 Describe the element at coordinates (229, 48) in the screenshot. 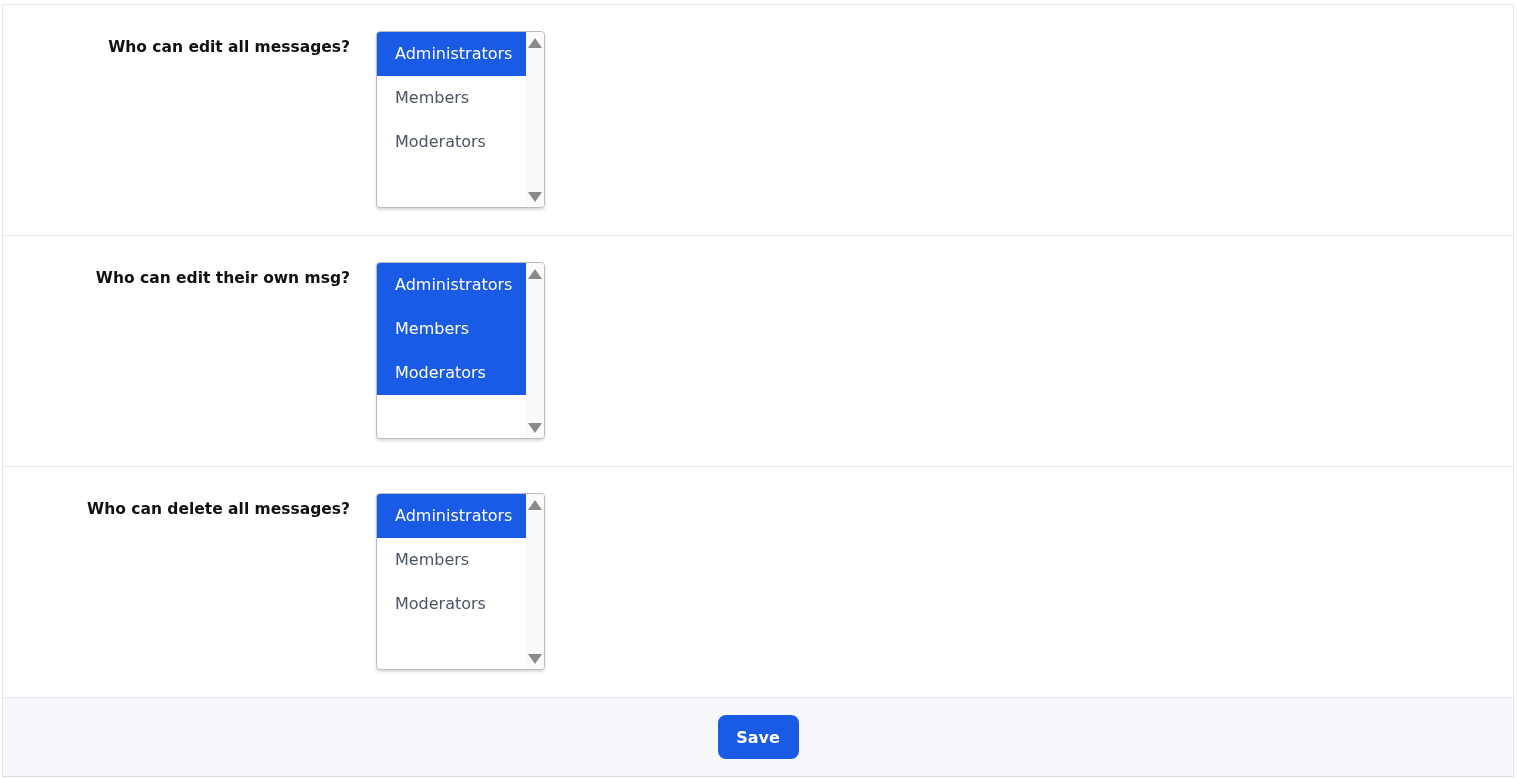

I see `field-label: Who can edit all messages?` at that location.